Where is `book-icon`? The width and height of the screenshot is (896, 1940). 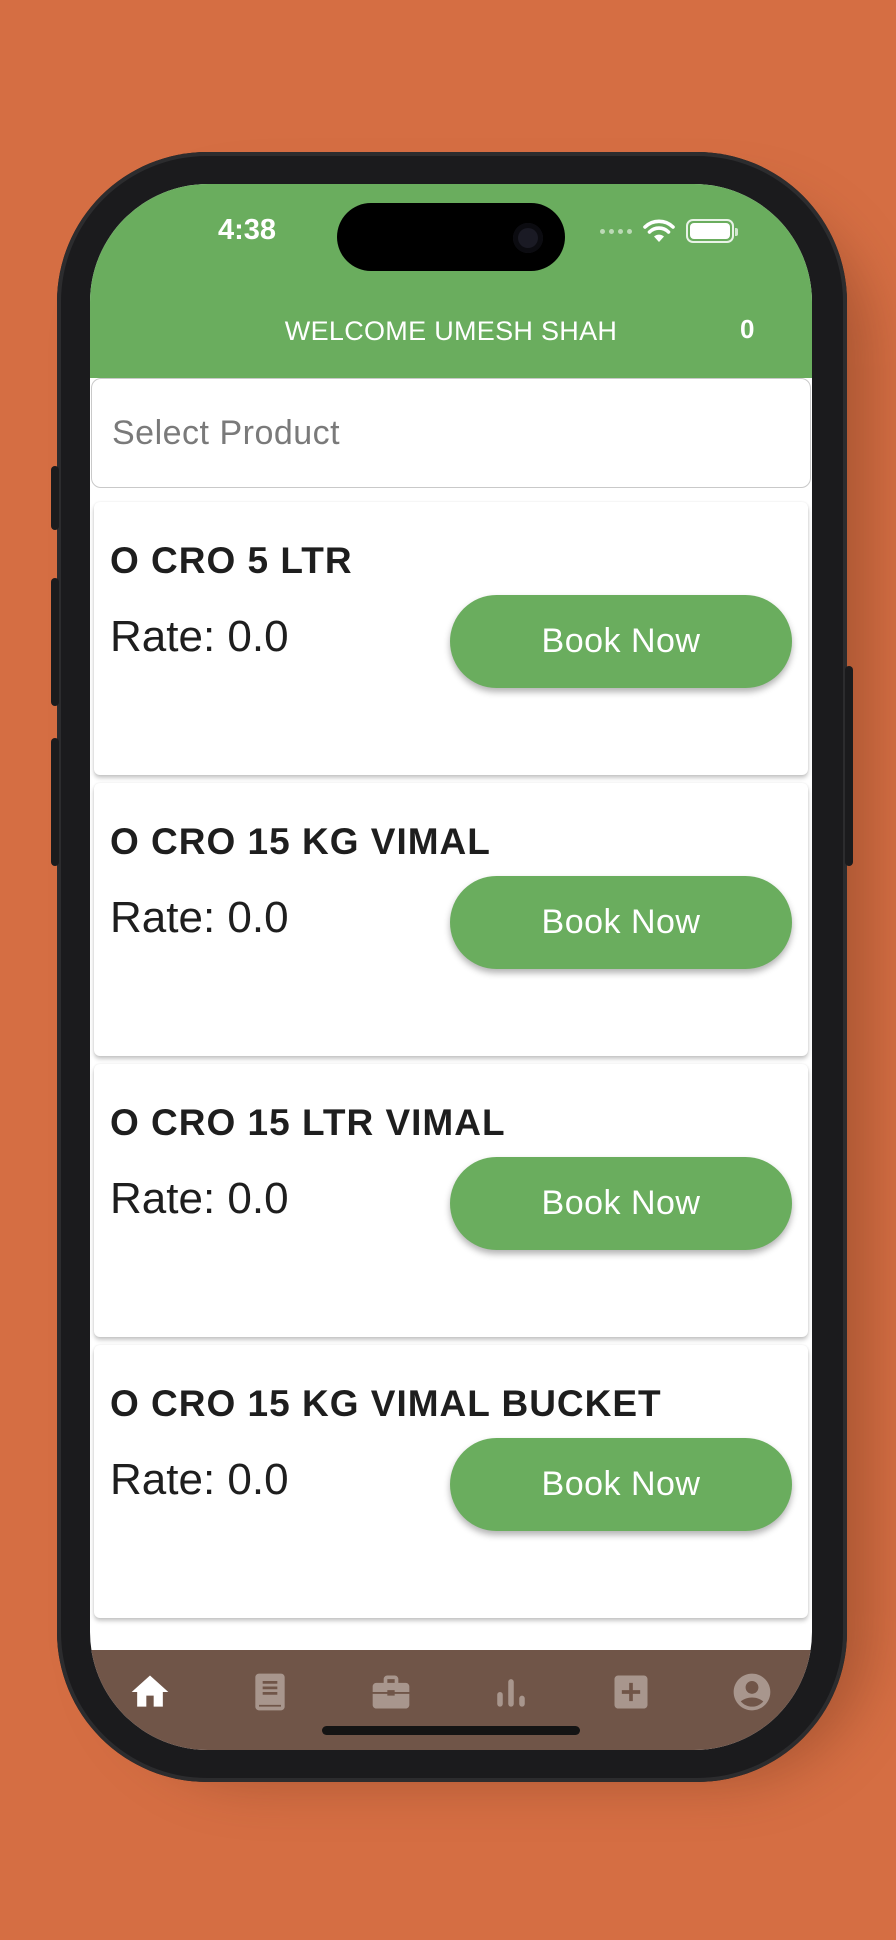 book-icon is located at coordinates (270, 1692).